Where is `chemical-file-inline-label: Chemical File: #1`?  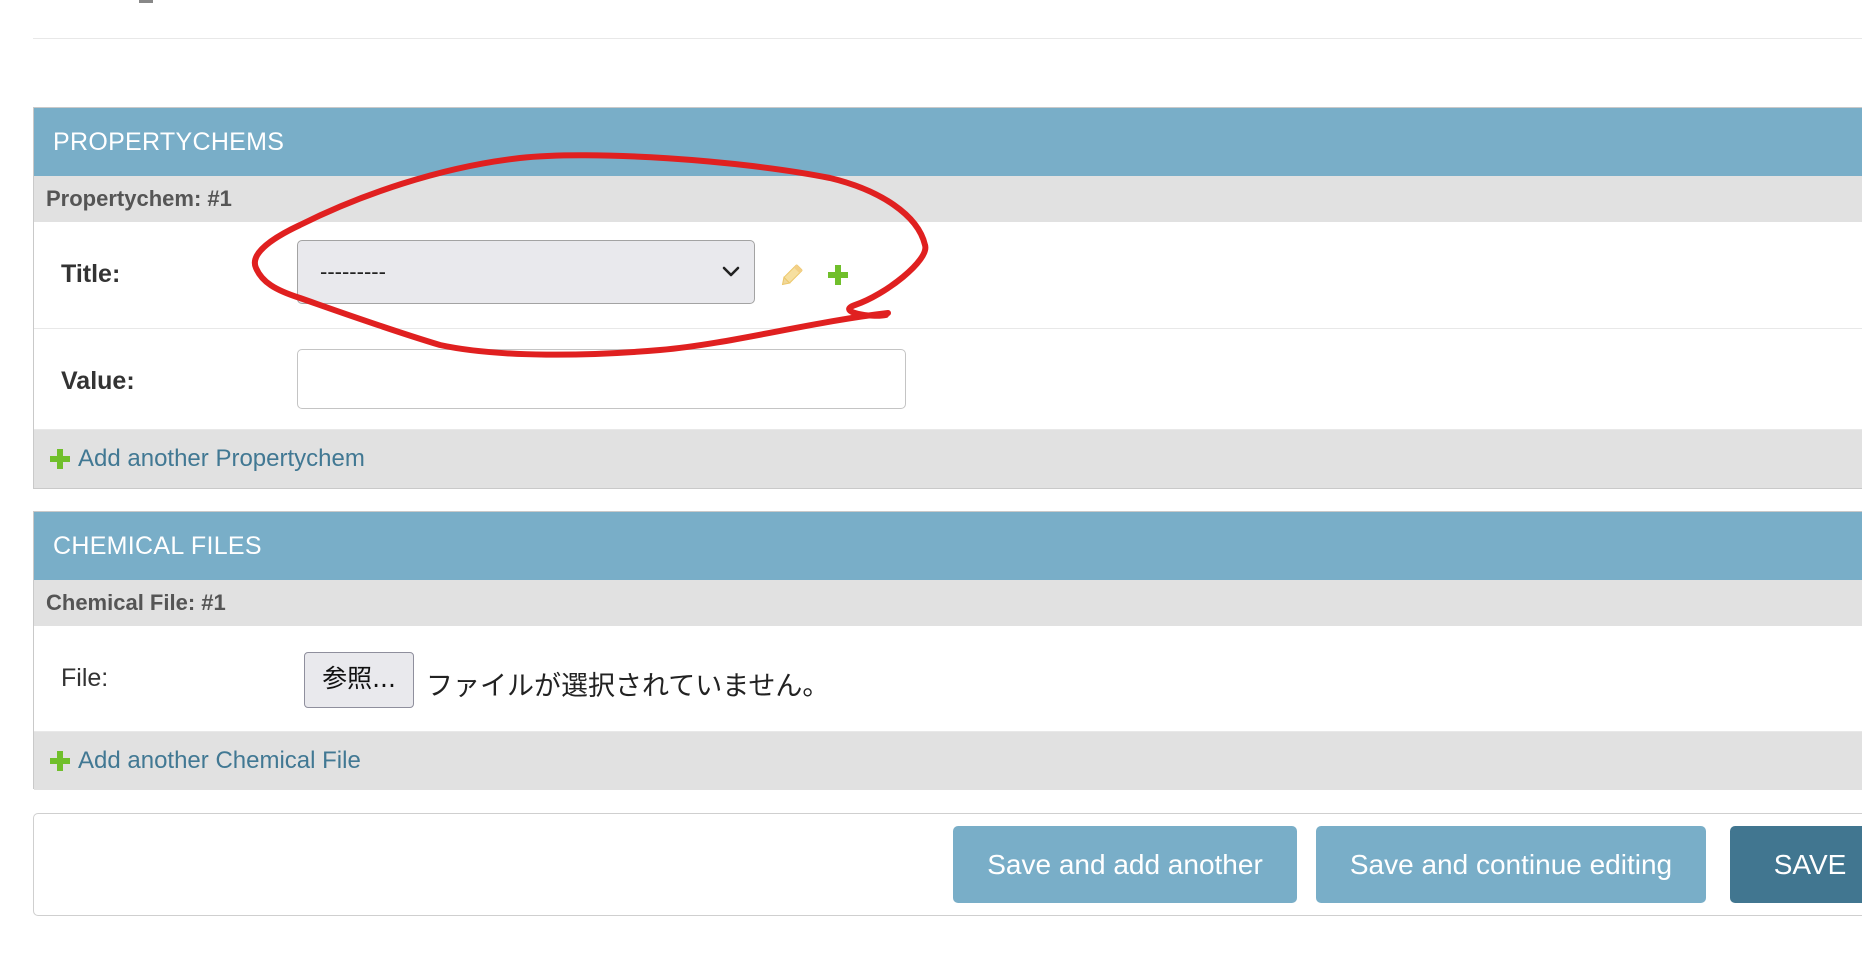 chemical-file-inline-label: Chemical File: #1 is located at coordinates (948, 603).